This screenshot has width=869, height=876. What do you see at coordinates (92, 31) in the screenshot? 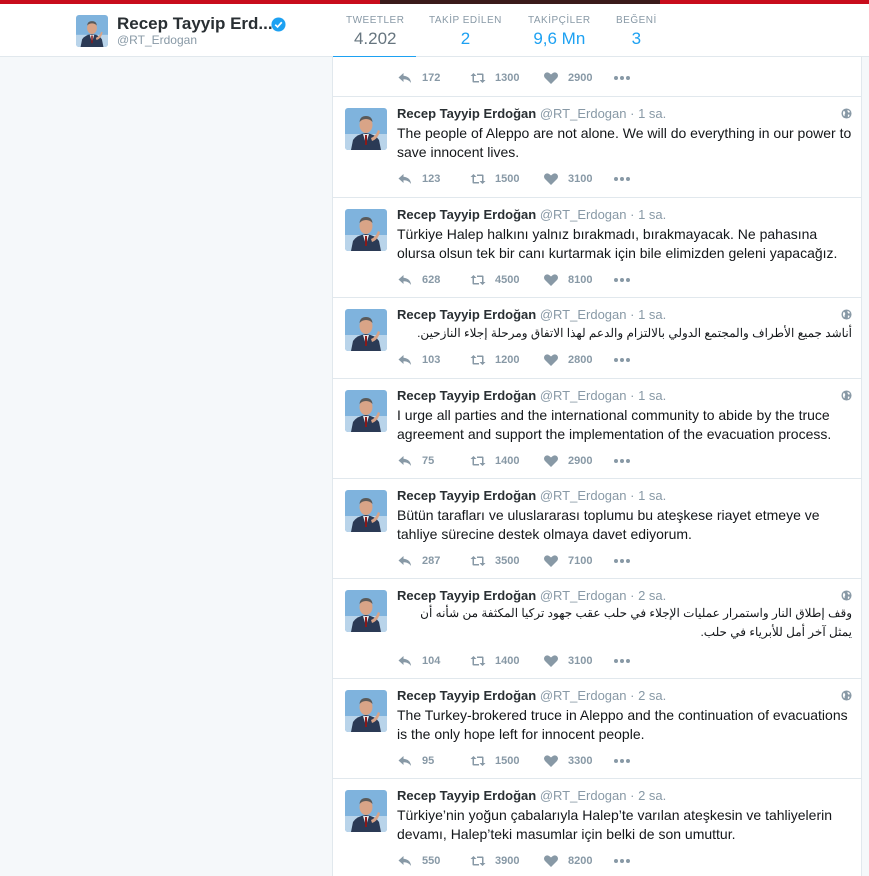
I see `profile-avatar` at bounding box center [92, 31].